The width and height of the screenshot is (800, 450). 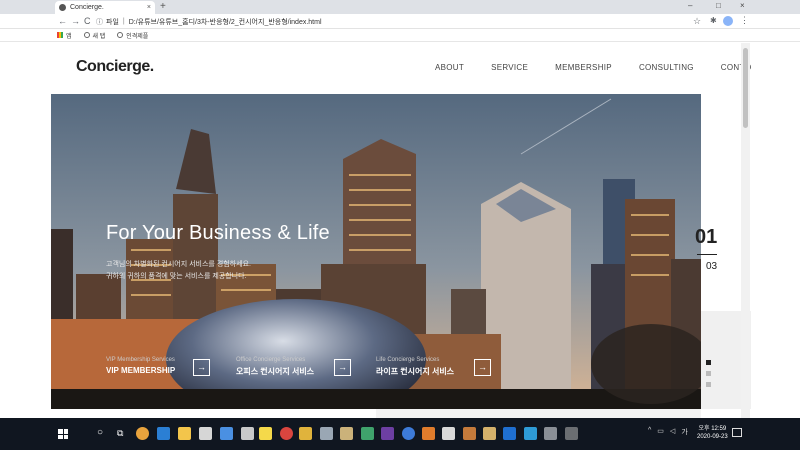 I want to click on new-tab-button: +, so click(x=163, y=6).